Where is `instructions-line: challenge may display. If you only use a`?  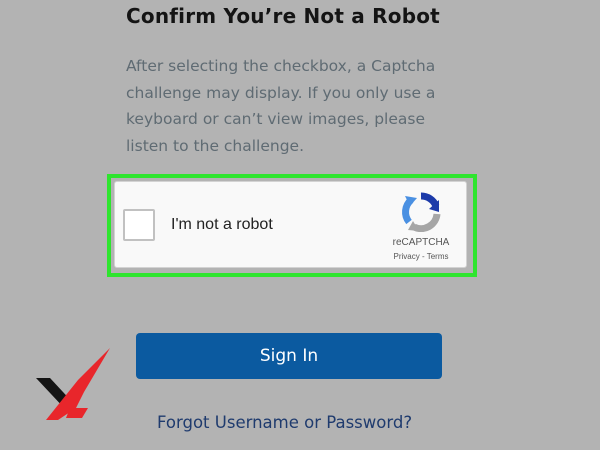 instructions-line: challenge may display. If you only use a is located at coordinates (281, 92).